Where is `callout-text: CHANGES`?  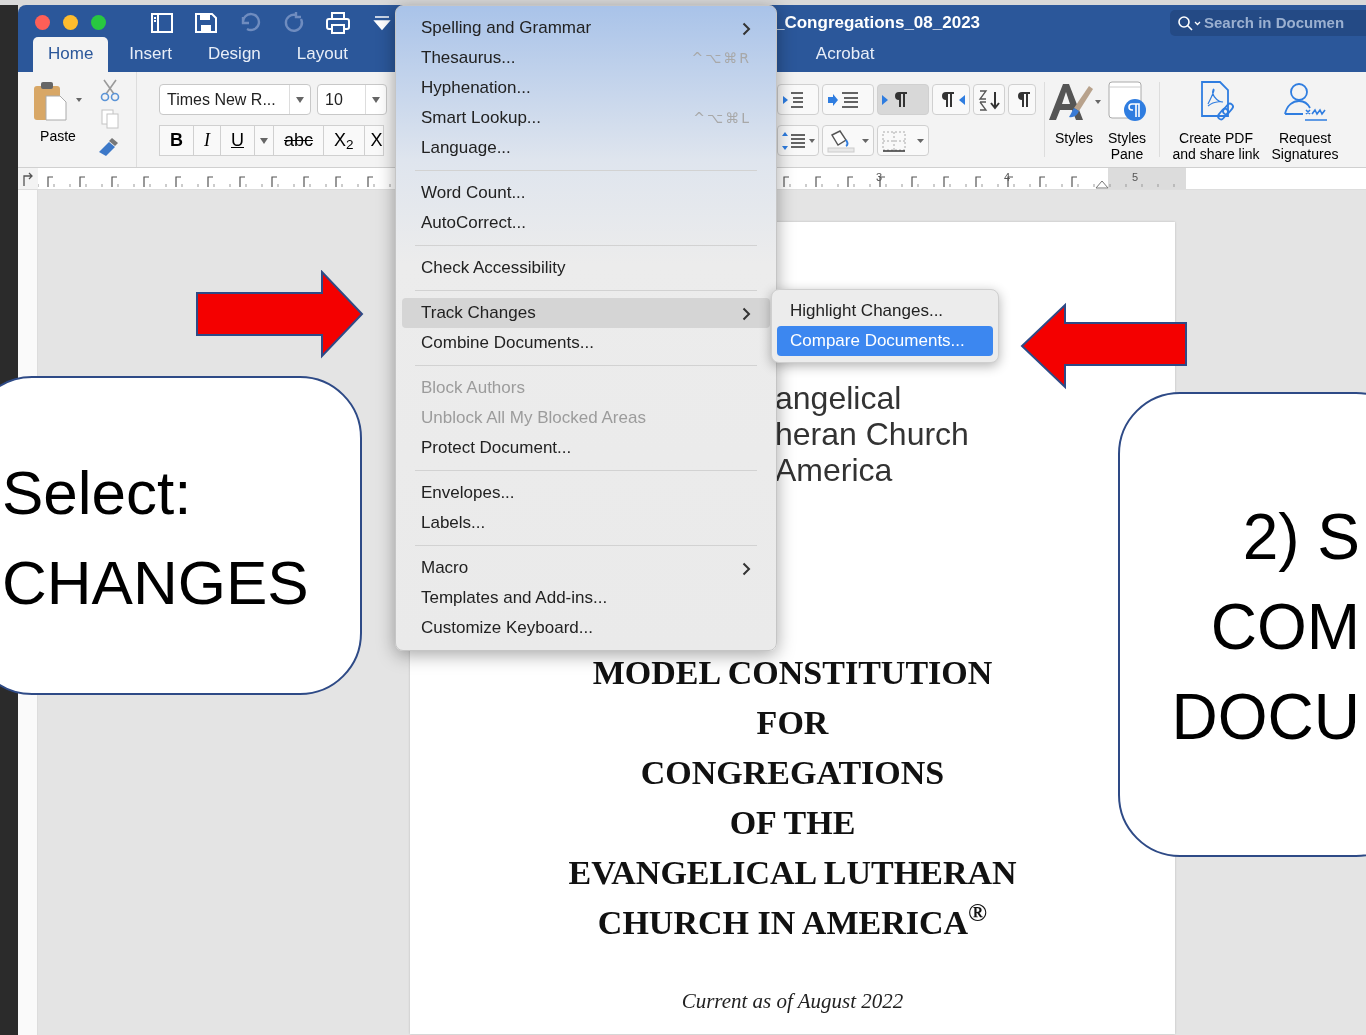 callout-text: CHANGES is located at coordinates (155, 583).